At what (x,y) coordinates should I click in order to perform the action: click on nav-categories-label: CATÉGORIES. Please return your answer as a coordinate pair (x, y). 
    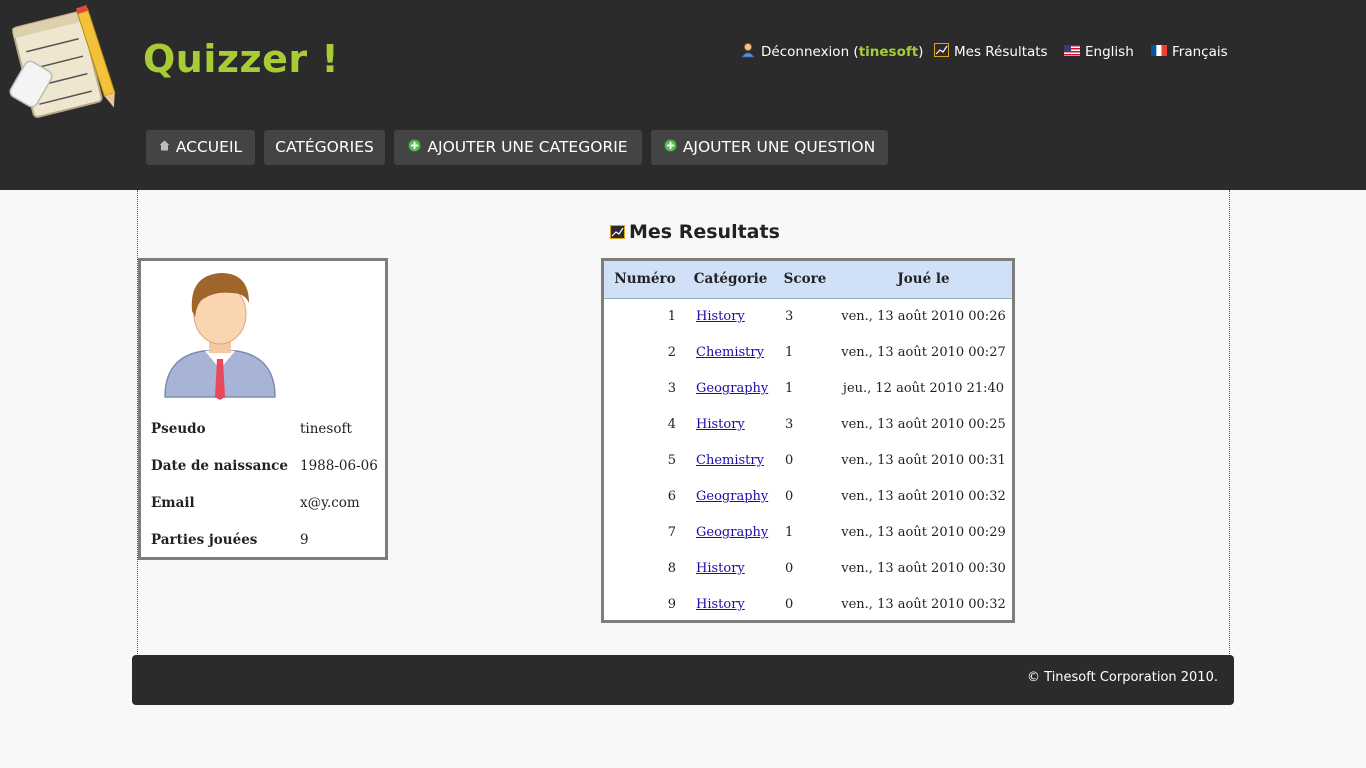
    Looking at the image, I should click on (324, 147).